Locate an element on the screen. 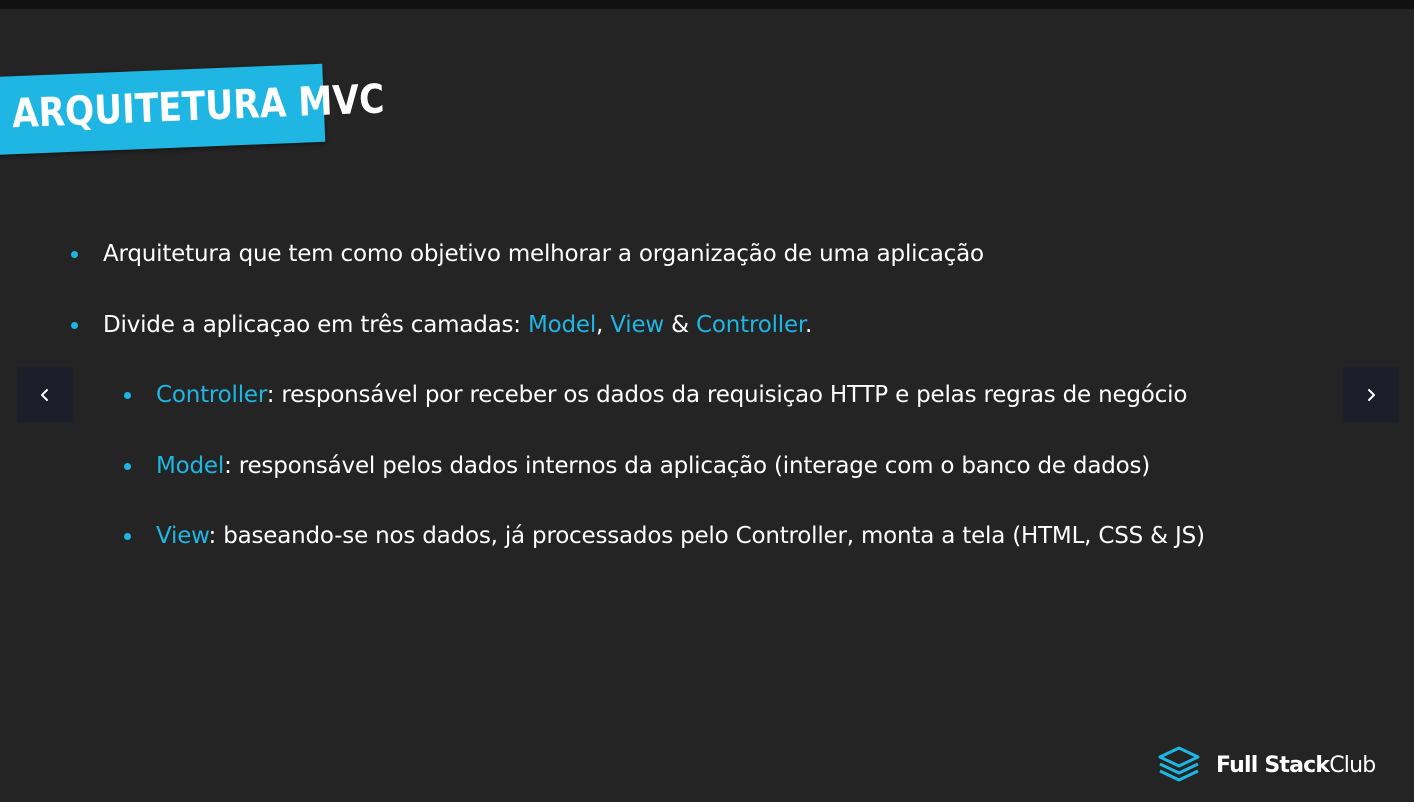 This screenshot has width=1414, height=802. slide-title: ARQUITETURA MVC is located at coordinates (198, 107).